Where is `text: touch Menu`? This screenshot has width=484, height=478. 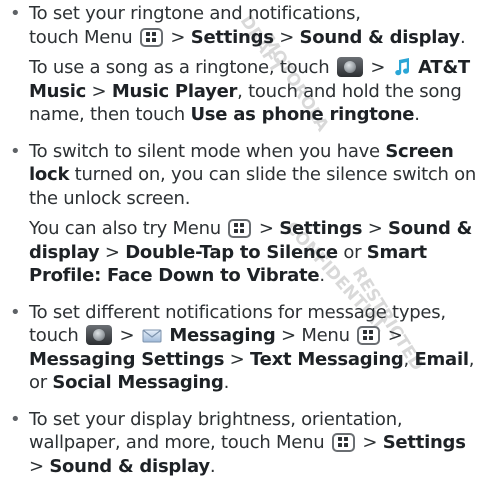 text: touch Menu is located at coordinates (80, 37).